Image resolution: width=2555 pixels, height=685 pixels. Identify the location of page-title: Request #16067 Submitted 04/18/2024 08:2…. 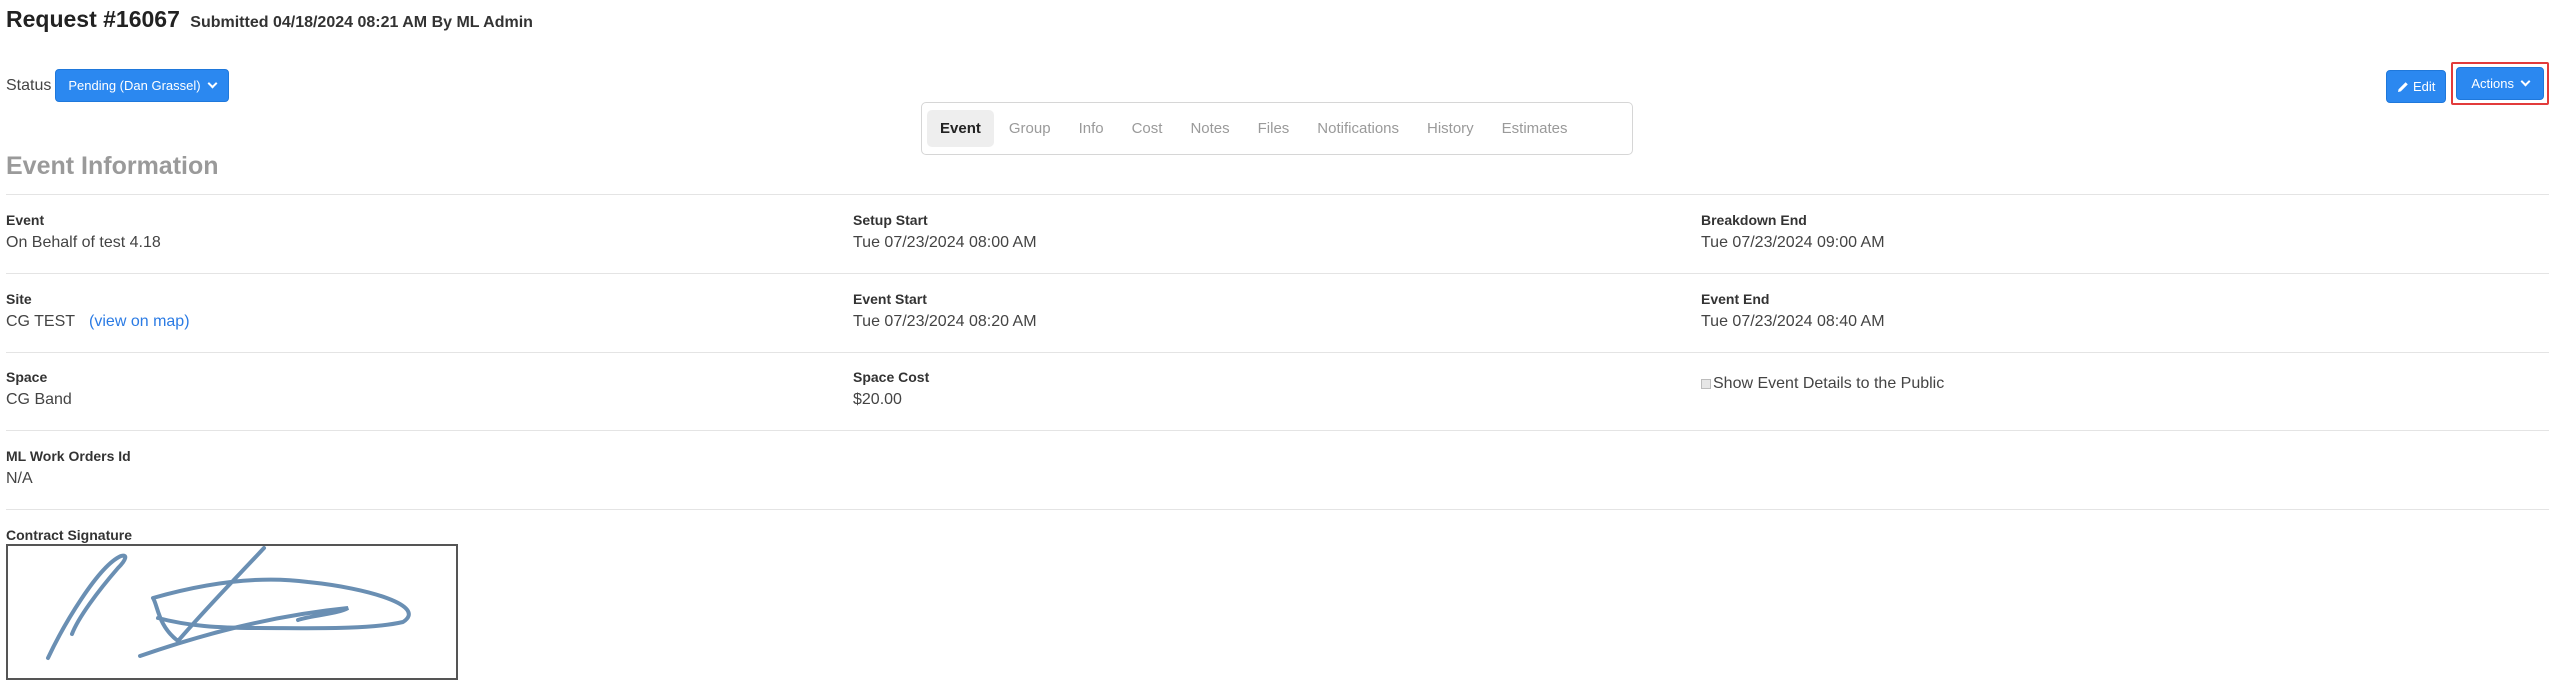
(269, 19).